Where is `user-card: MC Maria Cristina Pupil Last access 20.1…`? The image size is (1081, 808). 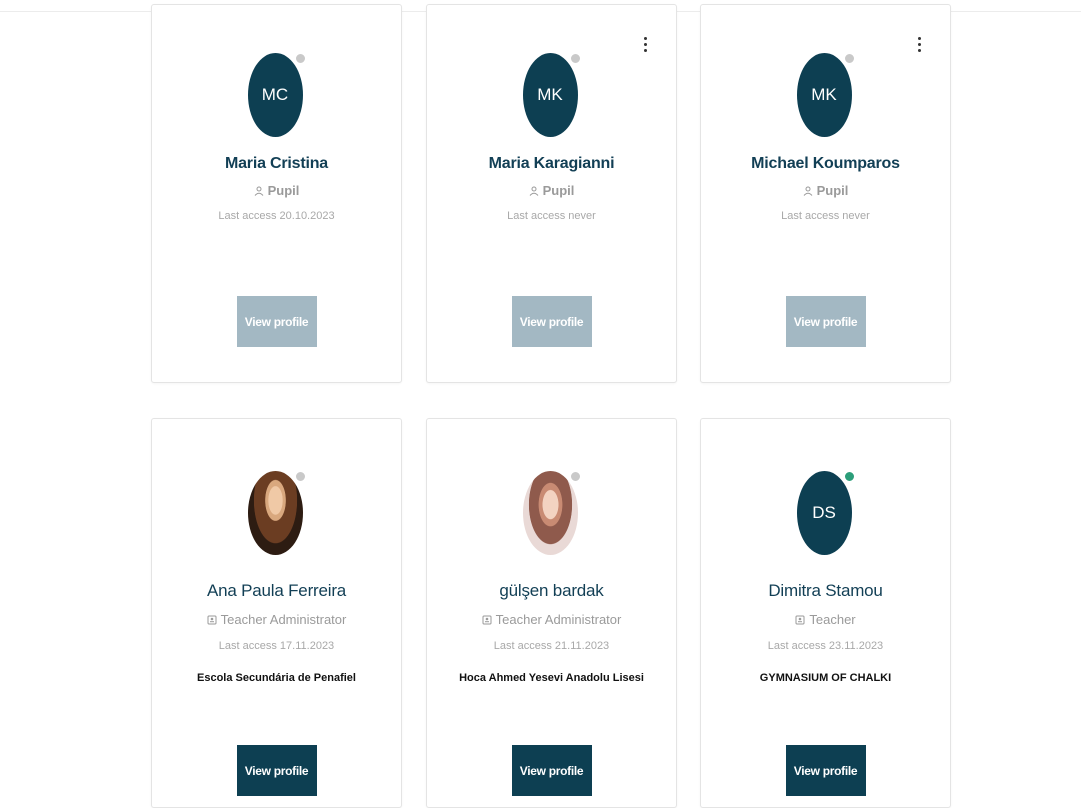 user-card: MC Maria Cristina Pupil Last access 20.1… is located at coordinates (276, 193).